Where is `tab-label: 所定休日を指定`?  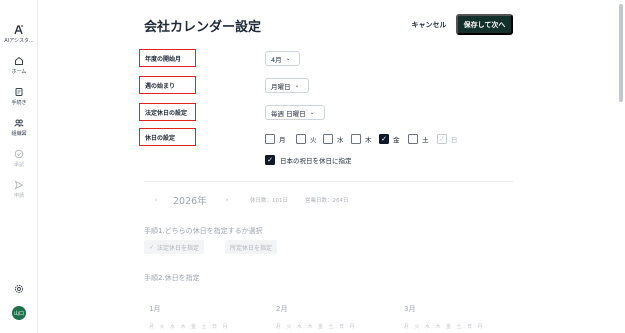
tab-label: 所定休日を指定 is located at coordinates (251, 248).